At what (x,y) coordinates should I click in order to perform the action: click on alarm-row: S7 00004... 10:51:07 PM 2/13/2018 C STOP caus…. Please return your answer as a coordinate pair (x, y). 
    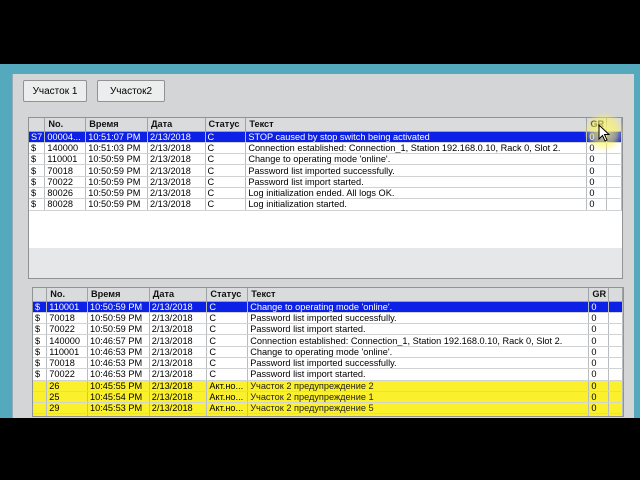
    Looking at the image, I should click on (325, 137).